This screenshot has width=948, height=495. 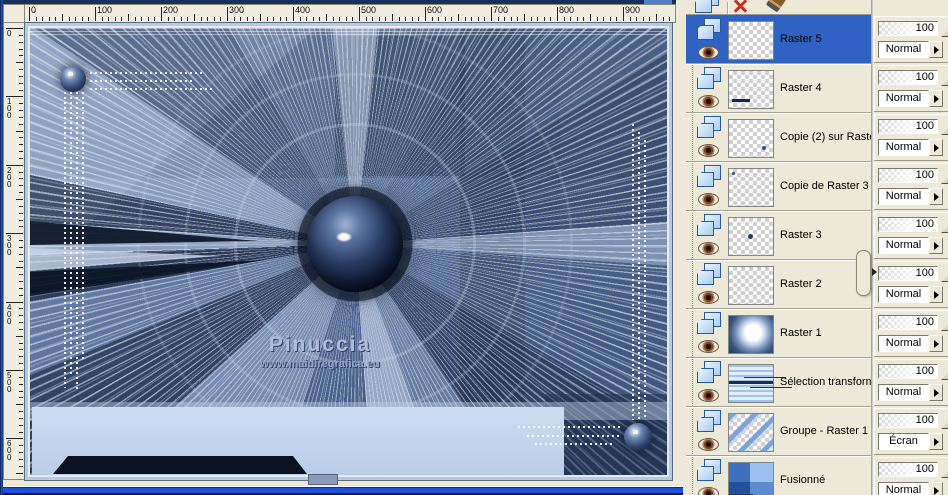 I want to click on ruler-left-label: 100, so click(x=9, y=109).